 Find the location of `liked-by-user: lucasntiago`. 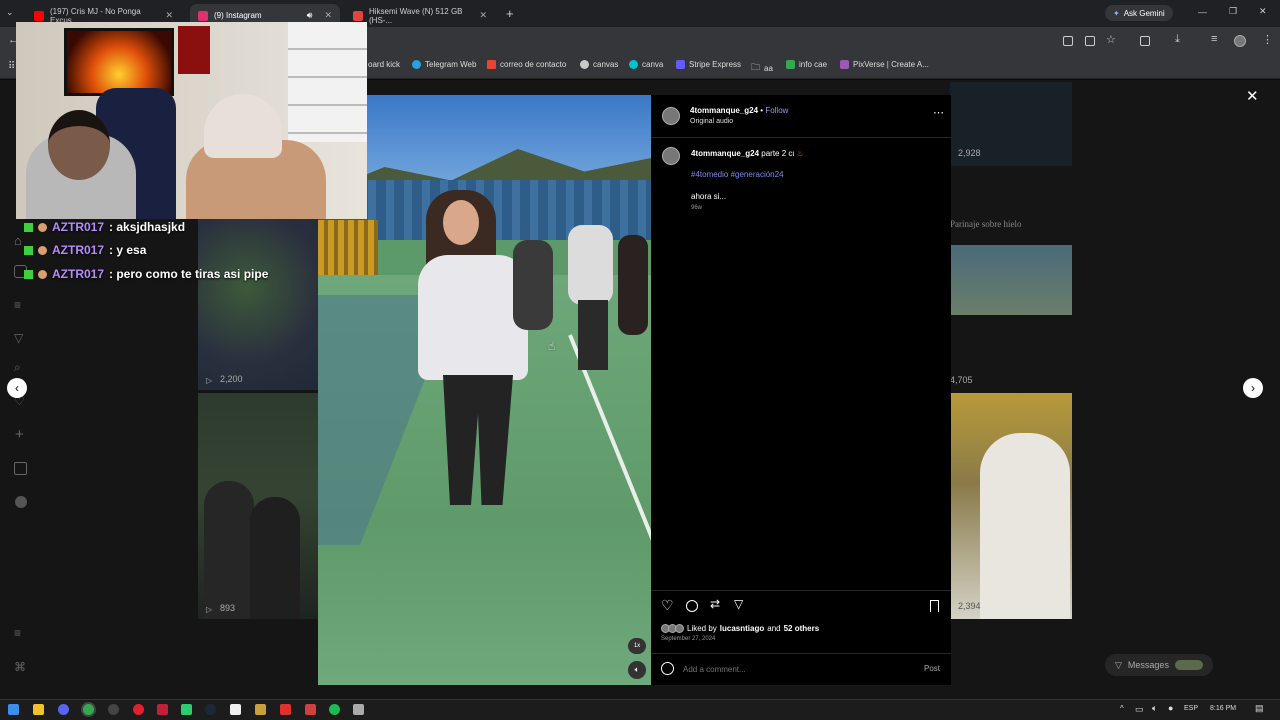

liked-by-user: lucasntiago is located at coordinates (742, 628).